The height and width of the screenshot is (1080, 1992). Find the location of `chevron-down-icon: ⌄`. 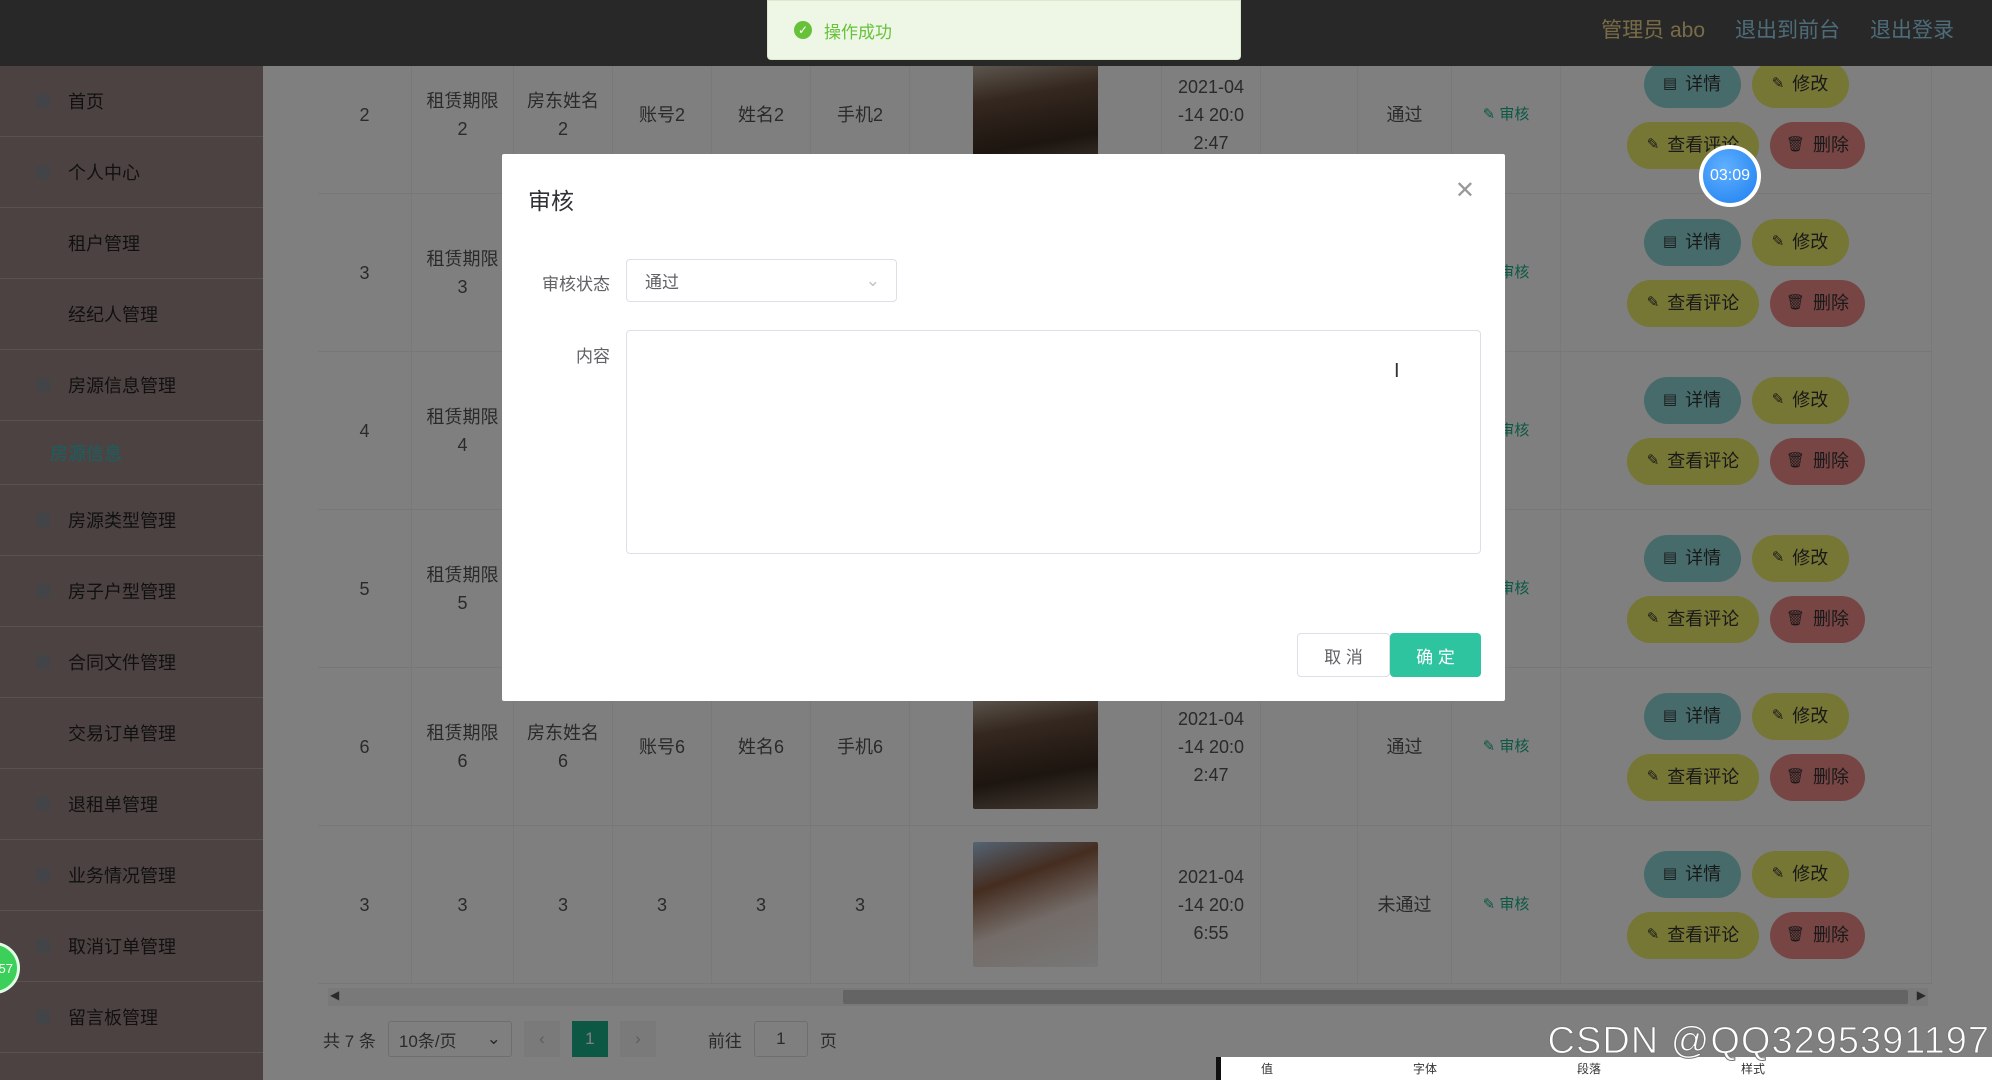

chevron-down-icon: ⌄ is located at coordinates (872, 280).